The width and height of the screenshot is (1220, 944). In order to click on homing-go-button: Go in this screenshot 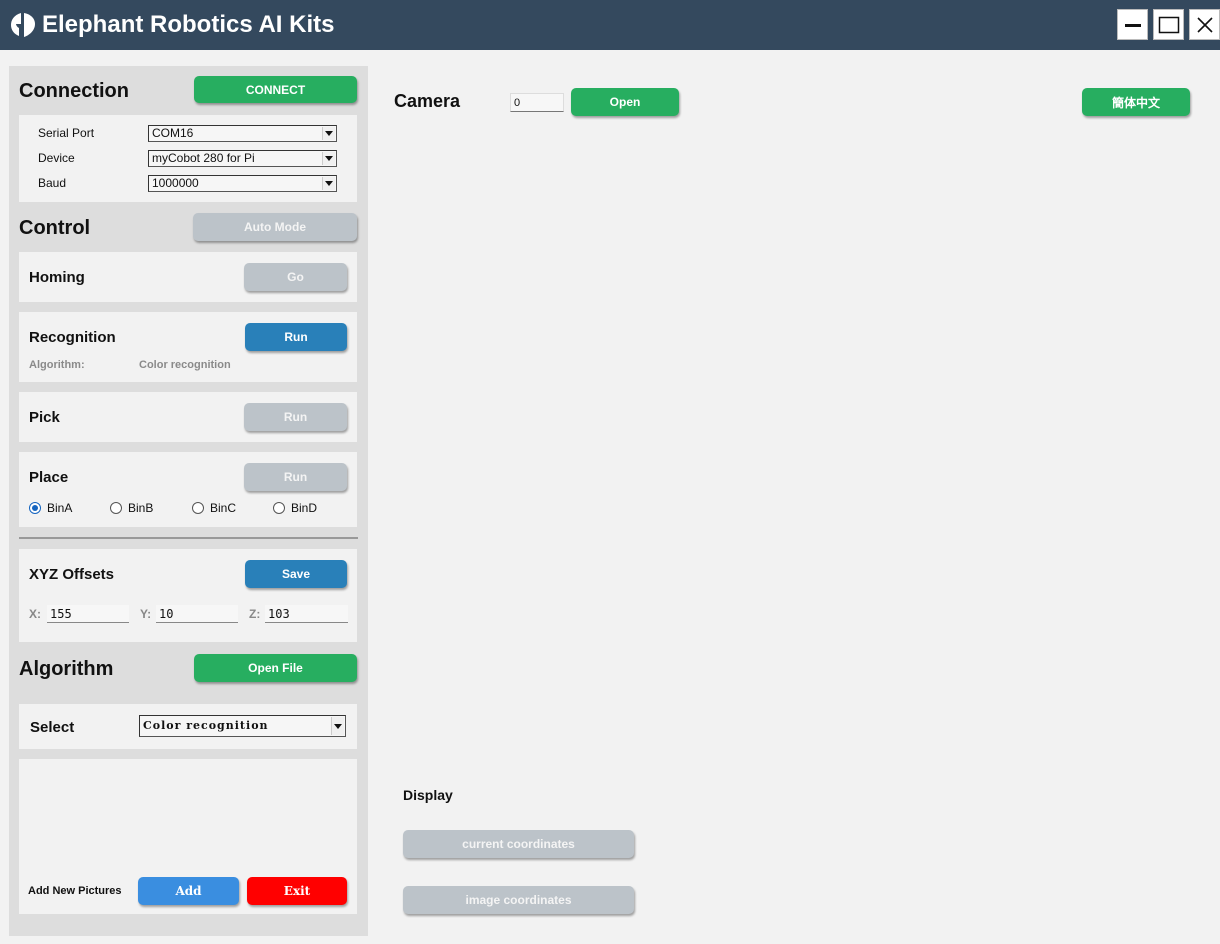, I will do `click(295, 277)`.